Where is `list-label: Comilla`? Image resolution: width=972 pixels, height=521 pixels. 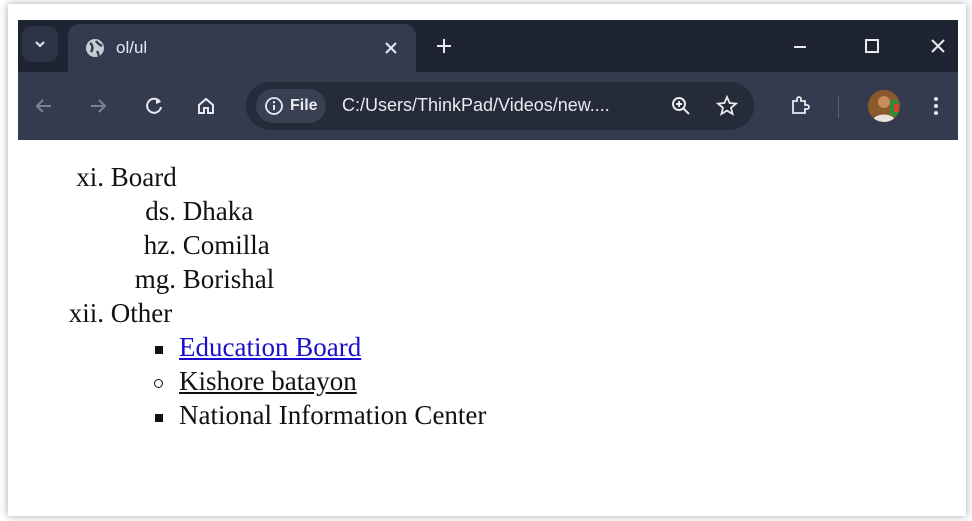
list-label: Comilla is located at coordinates (226, 245).